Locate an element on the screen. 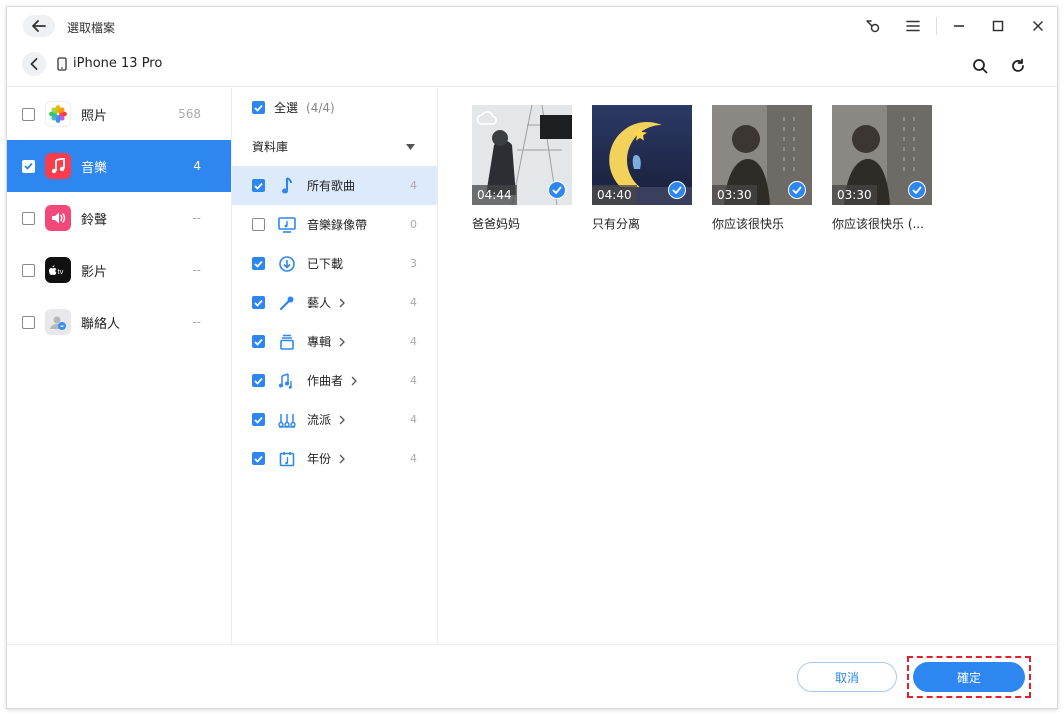  library-item-label: 作曲者 is located at coordinates (325, 381).